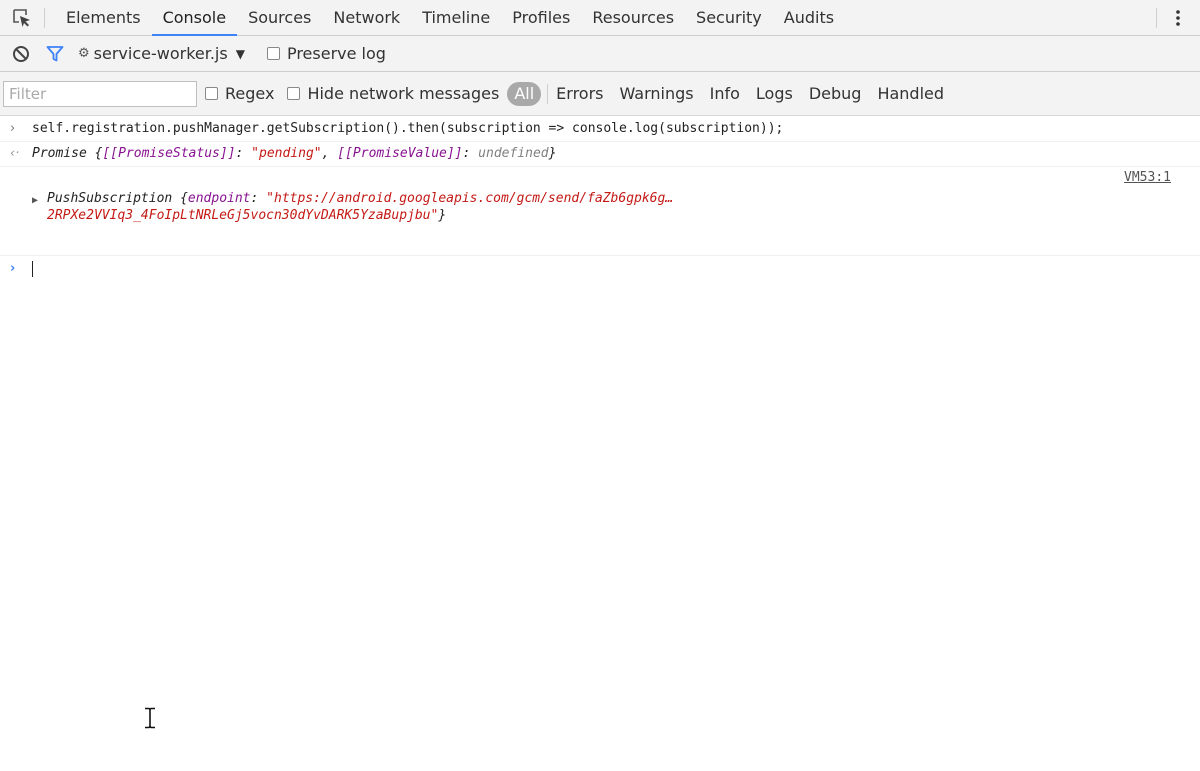  I want to click on filter-input, so click(100, 93).